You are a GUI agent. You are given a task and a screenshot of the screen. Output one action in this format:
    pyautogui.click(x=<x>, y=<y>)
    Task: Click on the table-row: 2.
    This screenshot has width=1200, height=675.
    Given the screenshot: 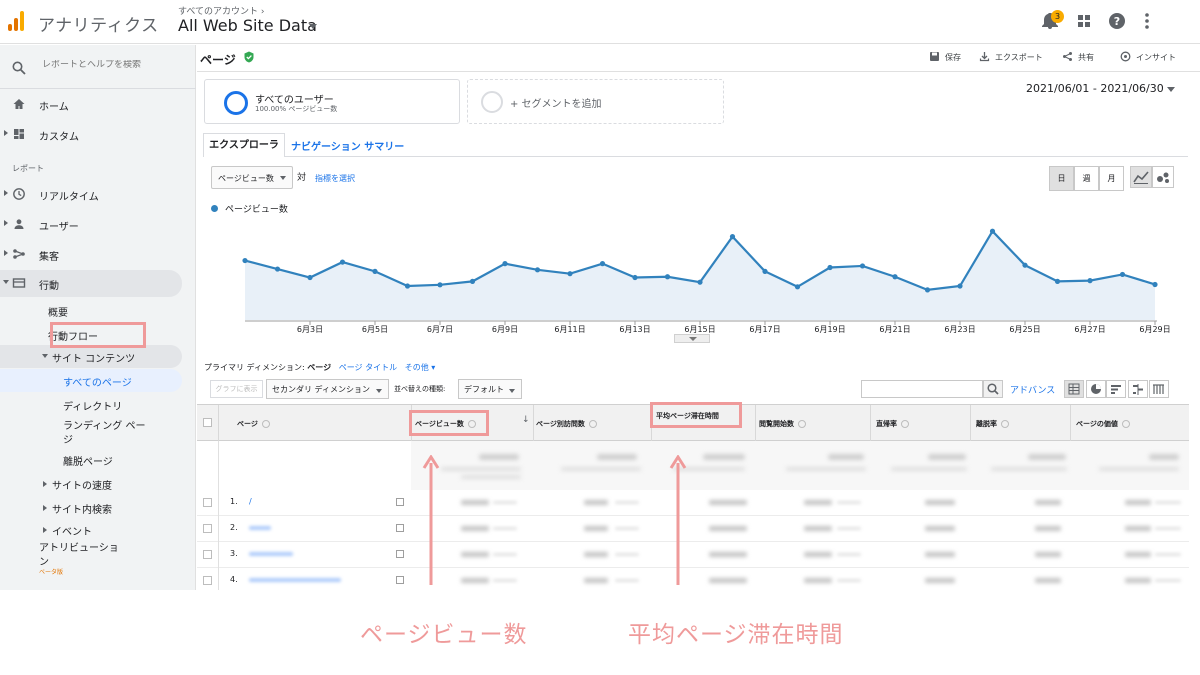 What is the action you would take?
    pyautogui.click(x=693, y=529)
    